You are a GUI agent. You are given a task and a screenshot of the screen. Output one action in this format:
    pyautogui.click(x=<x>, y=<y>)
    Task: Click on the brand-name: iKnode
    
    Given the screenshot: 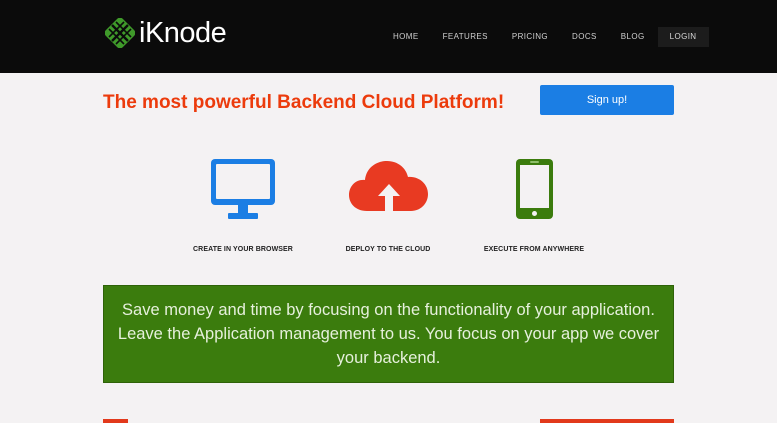 What is the action you would take?
    pyautogui.click(x=183, y=33)
    